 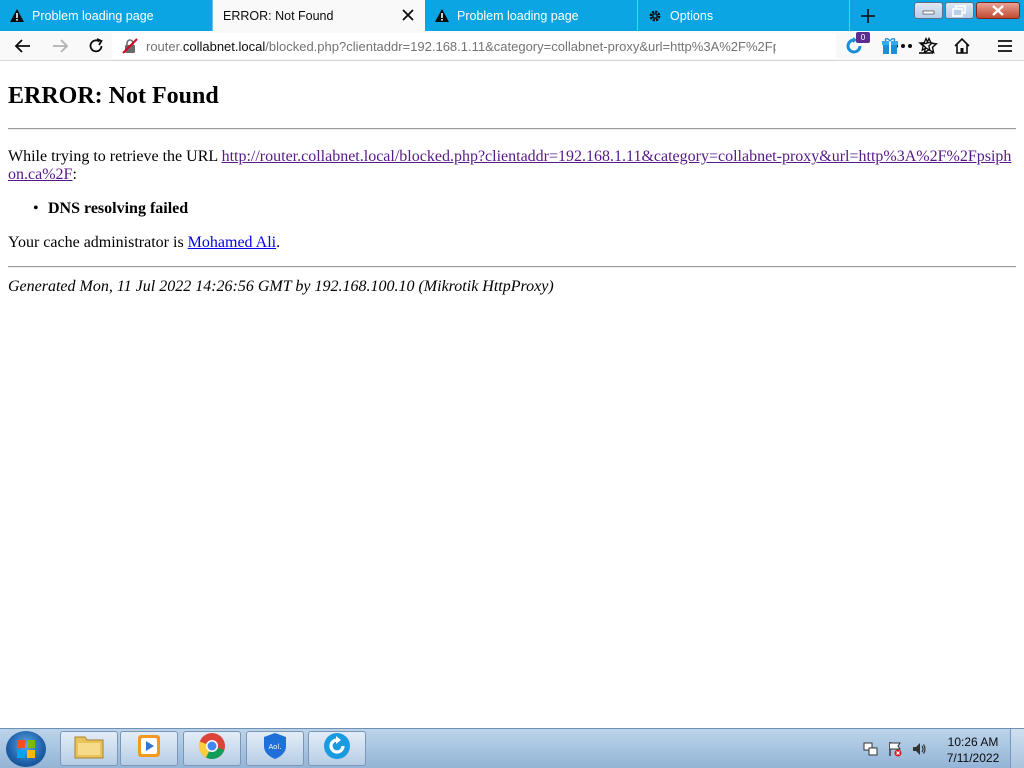 I want to click on forward-button, so click(x=60, y=46).